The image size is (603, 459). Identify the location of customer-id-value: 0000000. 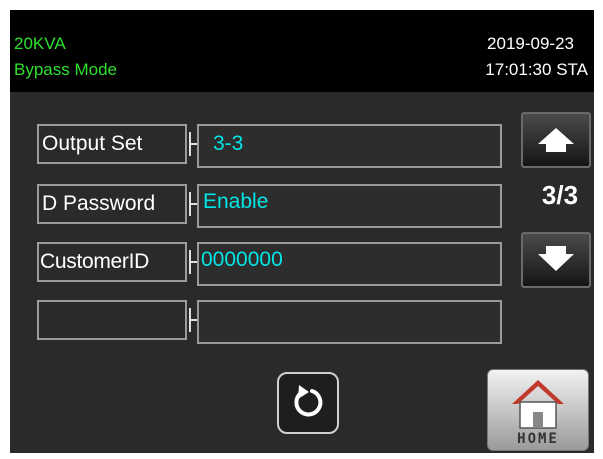
(349, 264).